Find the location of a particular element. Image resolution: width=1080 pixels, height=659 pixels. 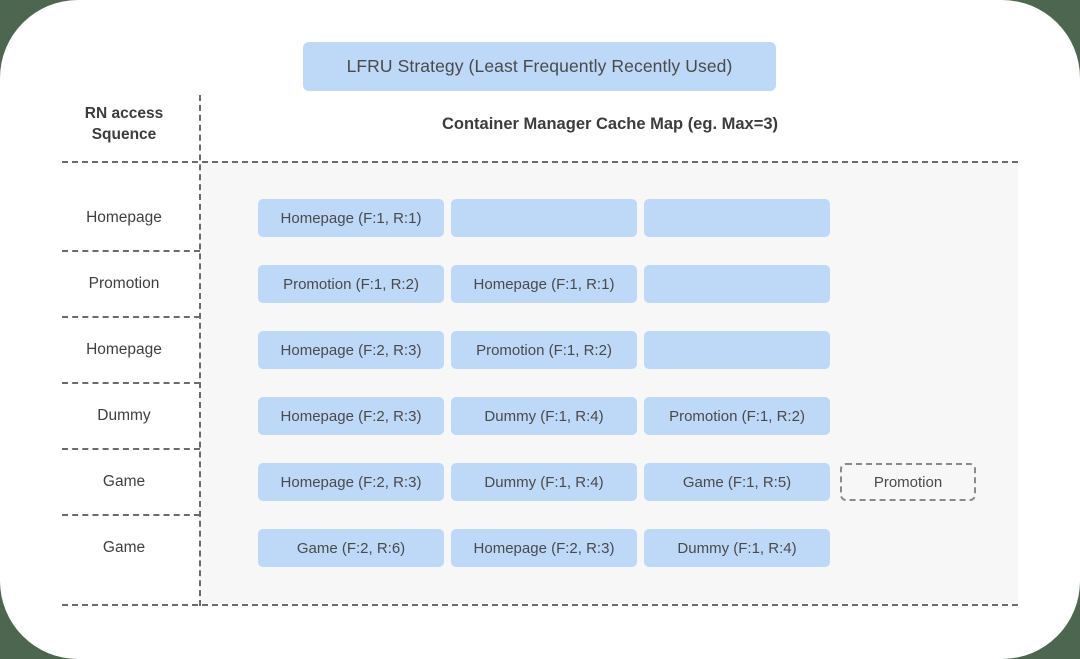

table-row: Homepage Homepage (F:1, R:1) is located at coordinates (540, 218).